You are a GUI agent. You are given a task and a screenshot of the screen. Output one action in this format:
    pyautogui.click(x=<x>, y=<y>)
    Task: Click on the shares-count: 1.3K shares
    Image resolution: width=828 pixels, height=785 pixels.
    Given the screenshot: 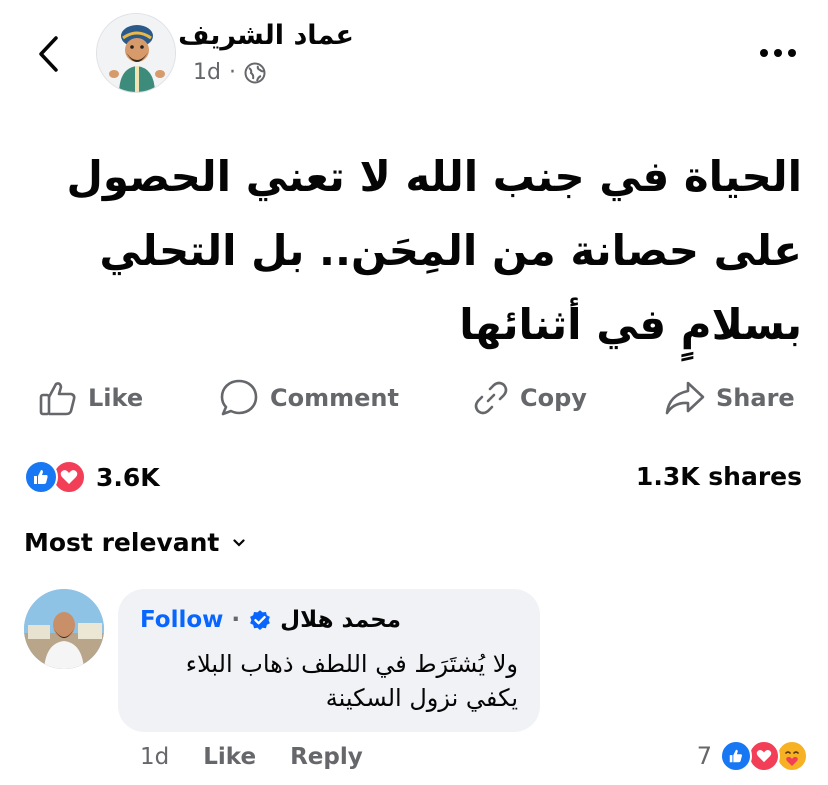 What is the action you would take?
    pyautogui.click(x=719, y=476)
    